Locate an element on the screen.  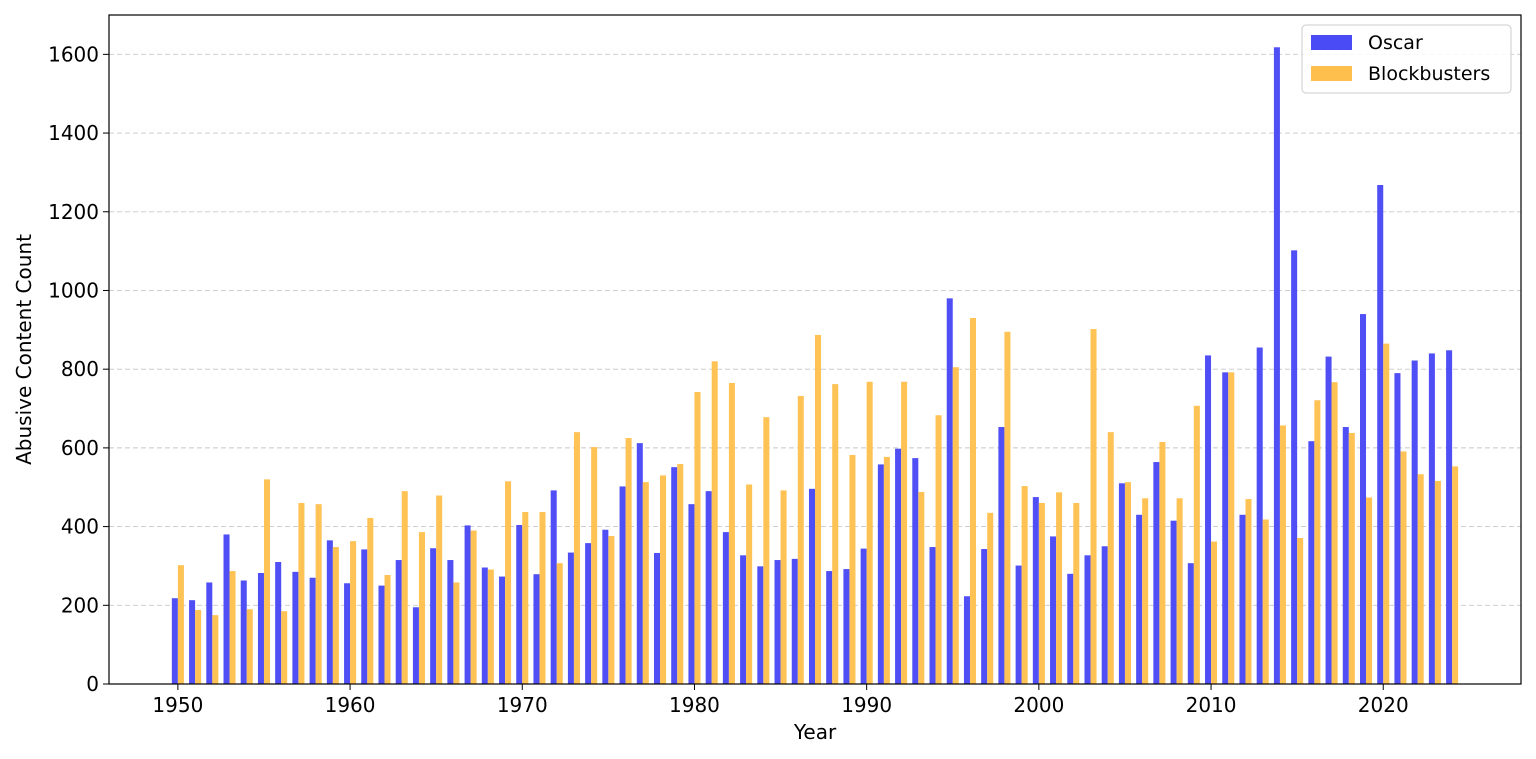
bar-blockbusters-1990 is located at coordinates (869, 532).